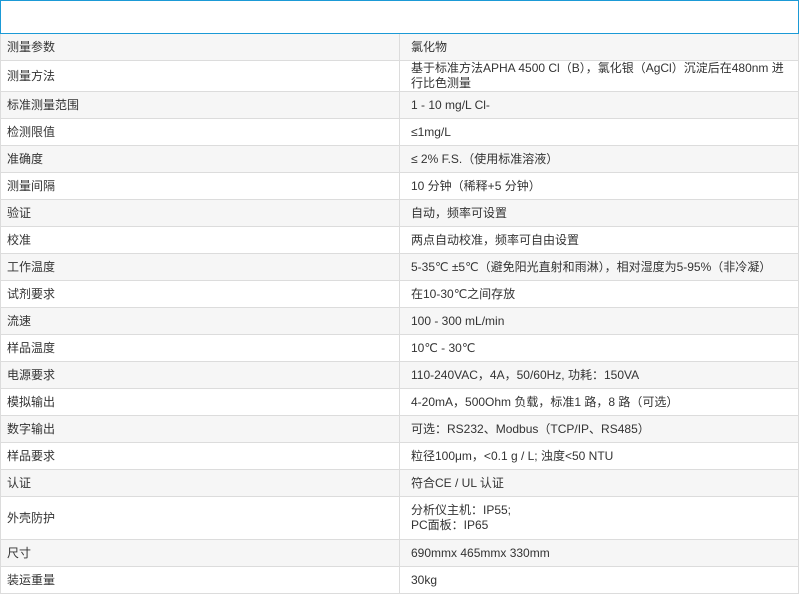 The image size is (800, 594). I want to click on table-row: 装运重量 30kg, so click(399, 580).